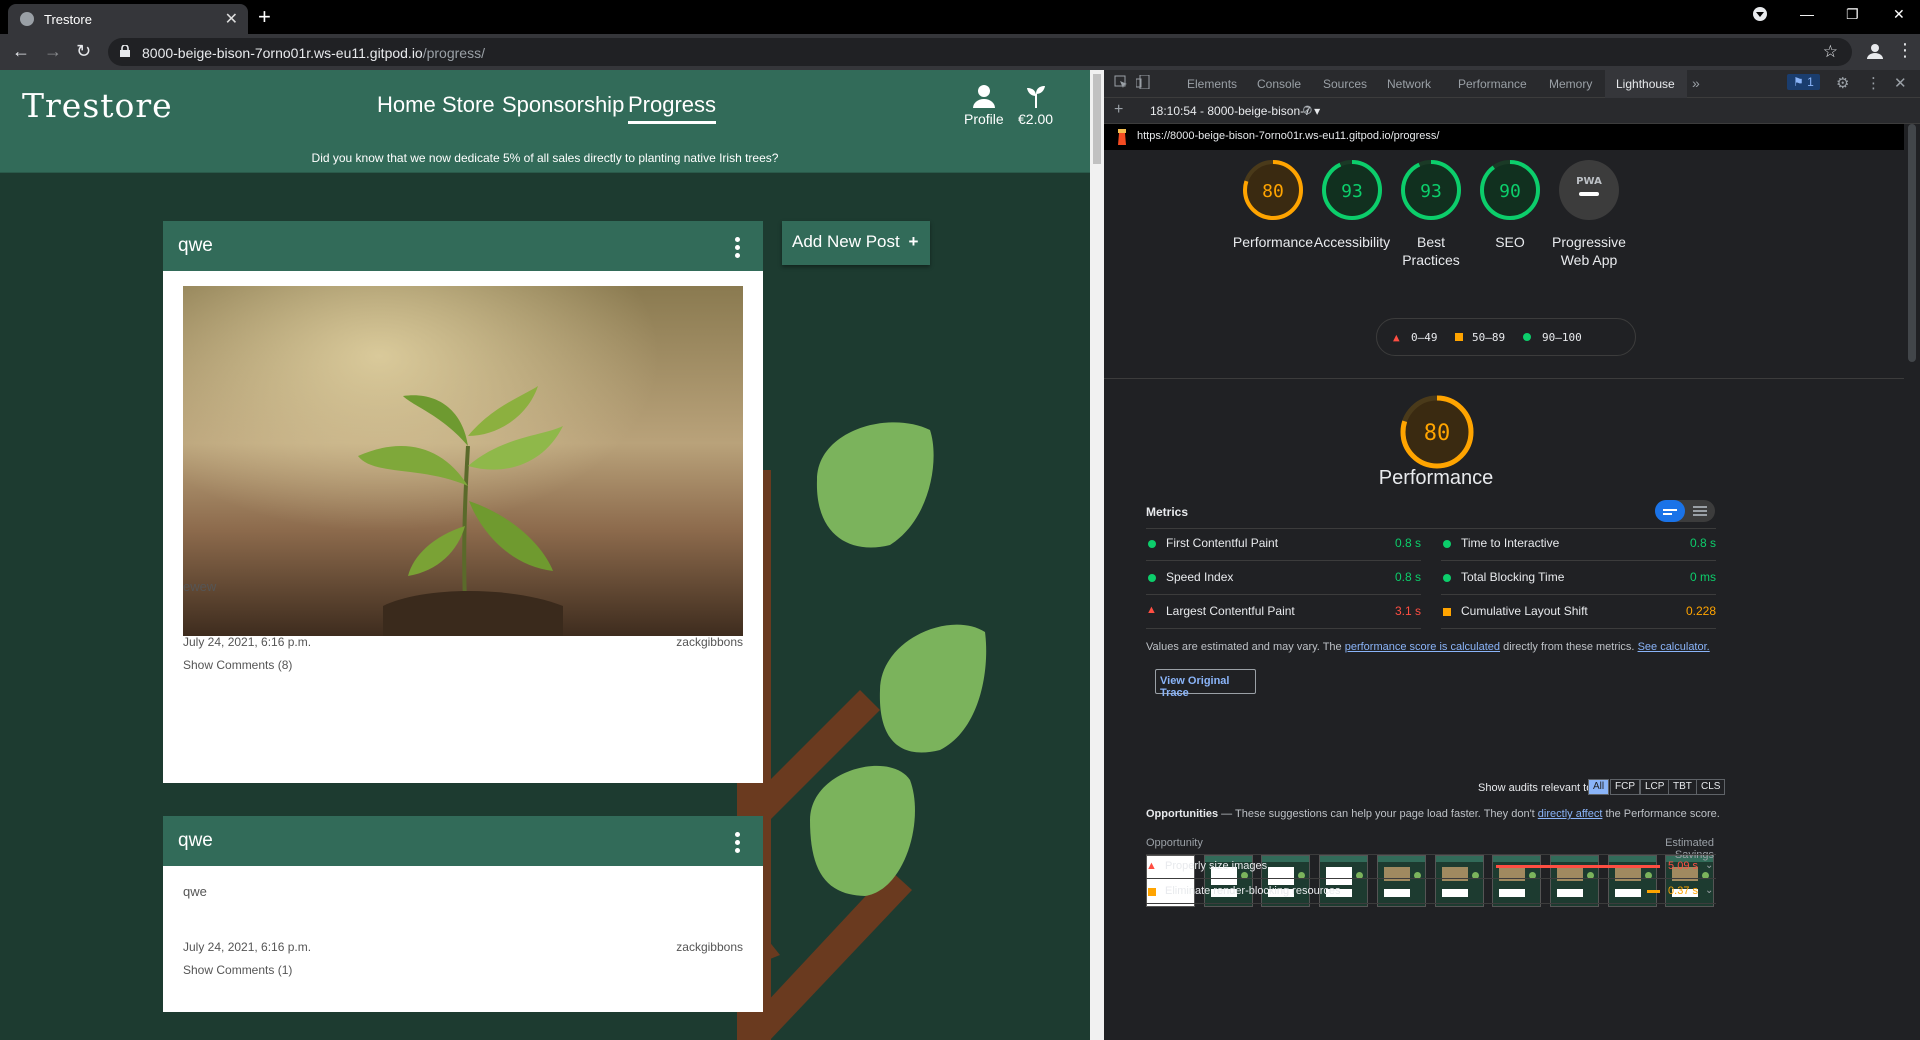  What do you see at coordinates (97, 105) in the screenshot?
I see `site-logo: Trestore` at bounding box center [97, 105].